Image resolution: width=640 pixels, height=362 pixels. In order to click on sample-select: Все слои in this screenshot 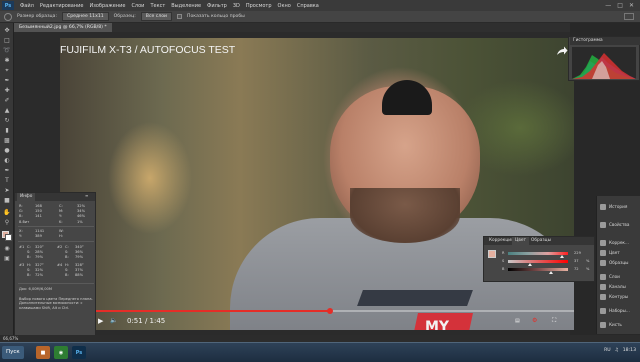, I will do `click(156, 16)`.